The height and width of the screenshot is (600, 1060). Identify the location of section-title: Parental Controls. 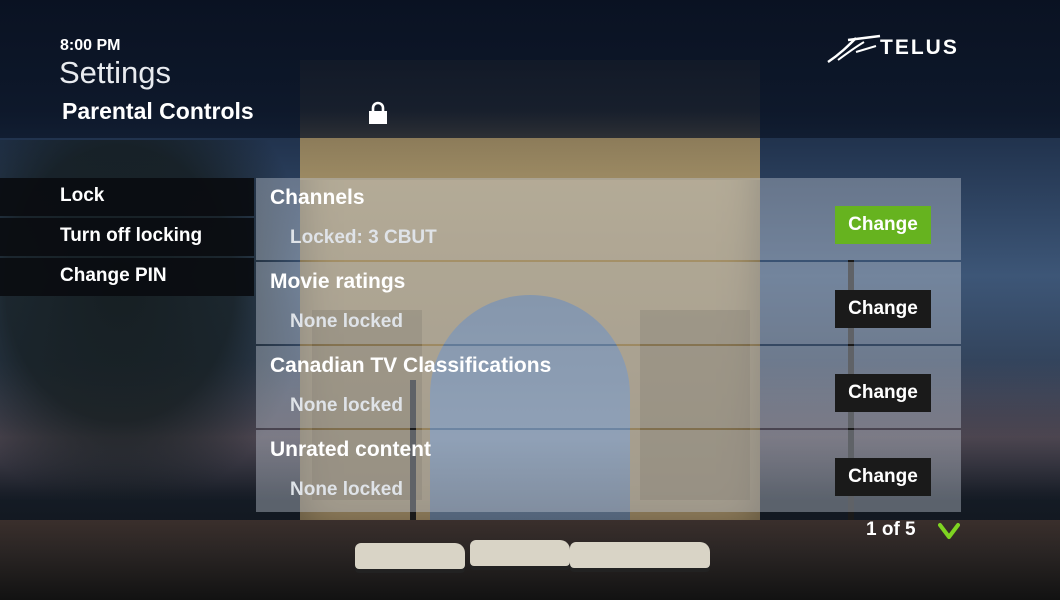
(158, 111).